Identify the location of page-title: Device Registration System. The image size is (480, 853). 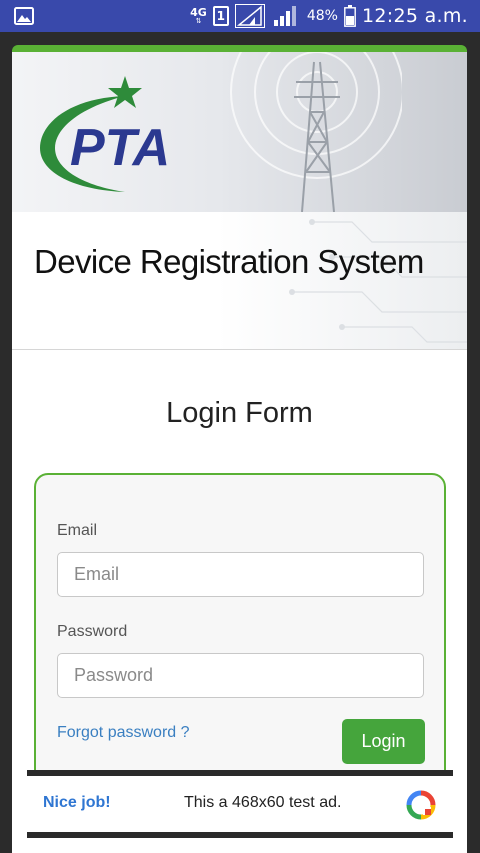
(229, 261).